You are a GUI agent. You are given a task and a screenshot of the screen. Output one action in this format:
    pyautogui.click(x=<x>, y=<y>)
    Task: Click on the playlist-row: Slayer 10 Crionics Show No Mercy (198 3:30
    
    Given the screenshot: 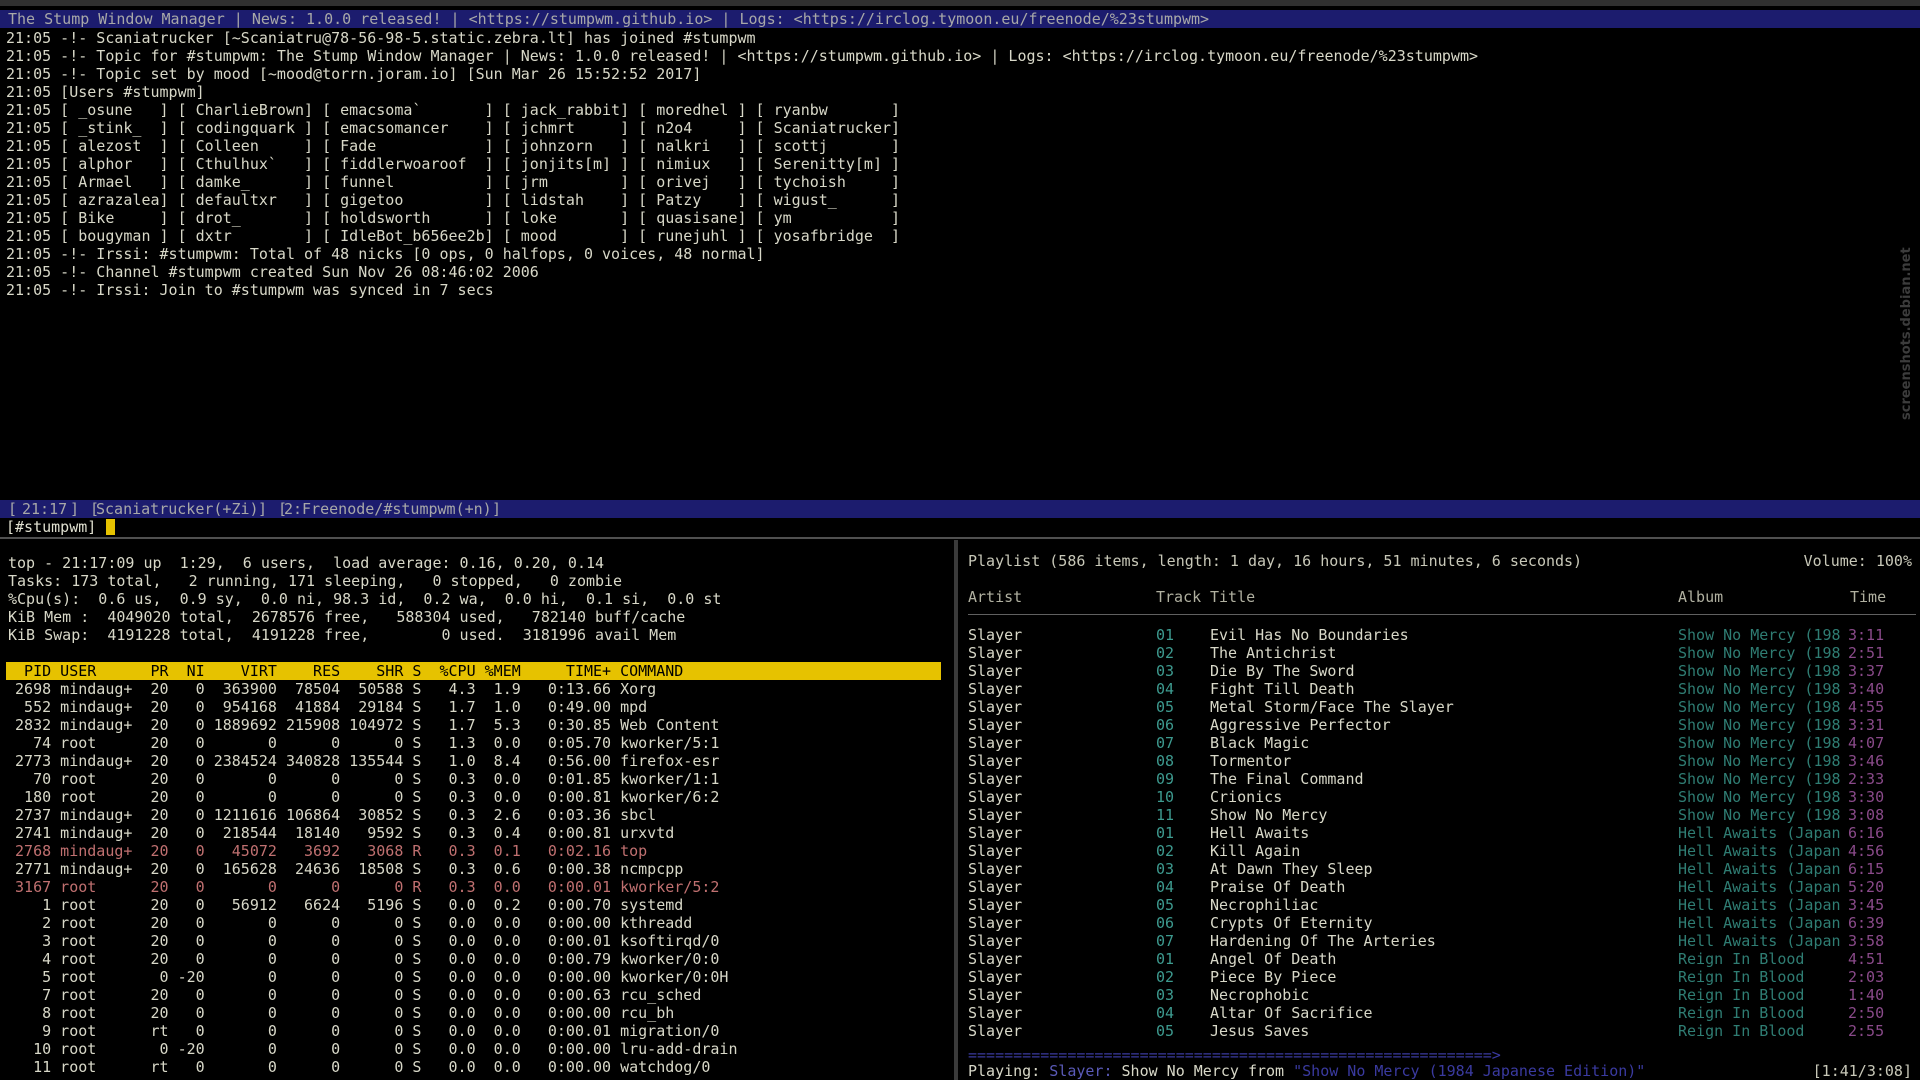 What is the action you would take?
    pyautogui.click(x=1441, y=797)
    